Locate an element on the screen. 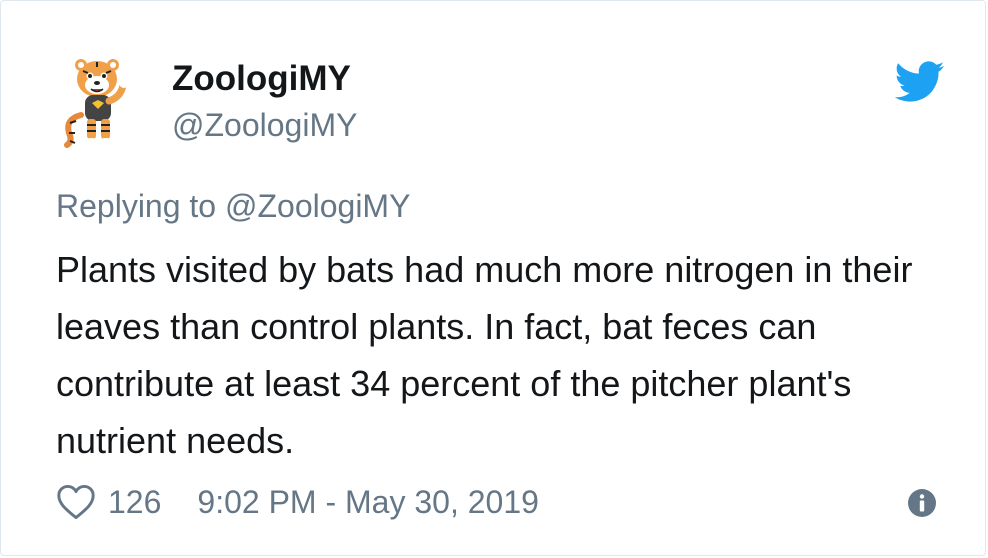 The image size is (988, 558). timestamp-link: 9:02 PM - May 30, 2019 is located at coordinates (368, 502).